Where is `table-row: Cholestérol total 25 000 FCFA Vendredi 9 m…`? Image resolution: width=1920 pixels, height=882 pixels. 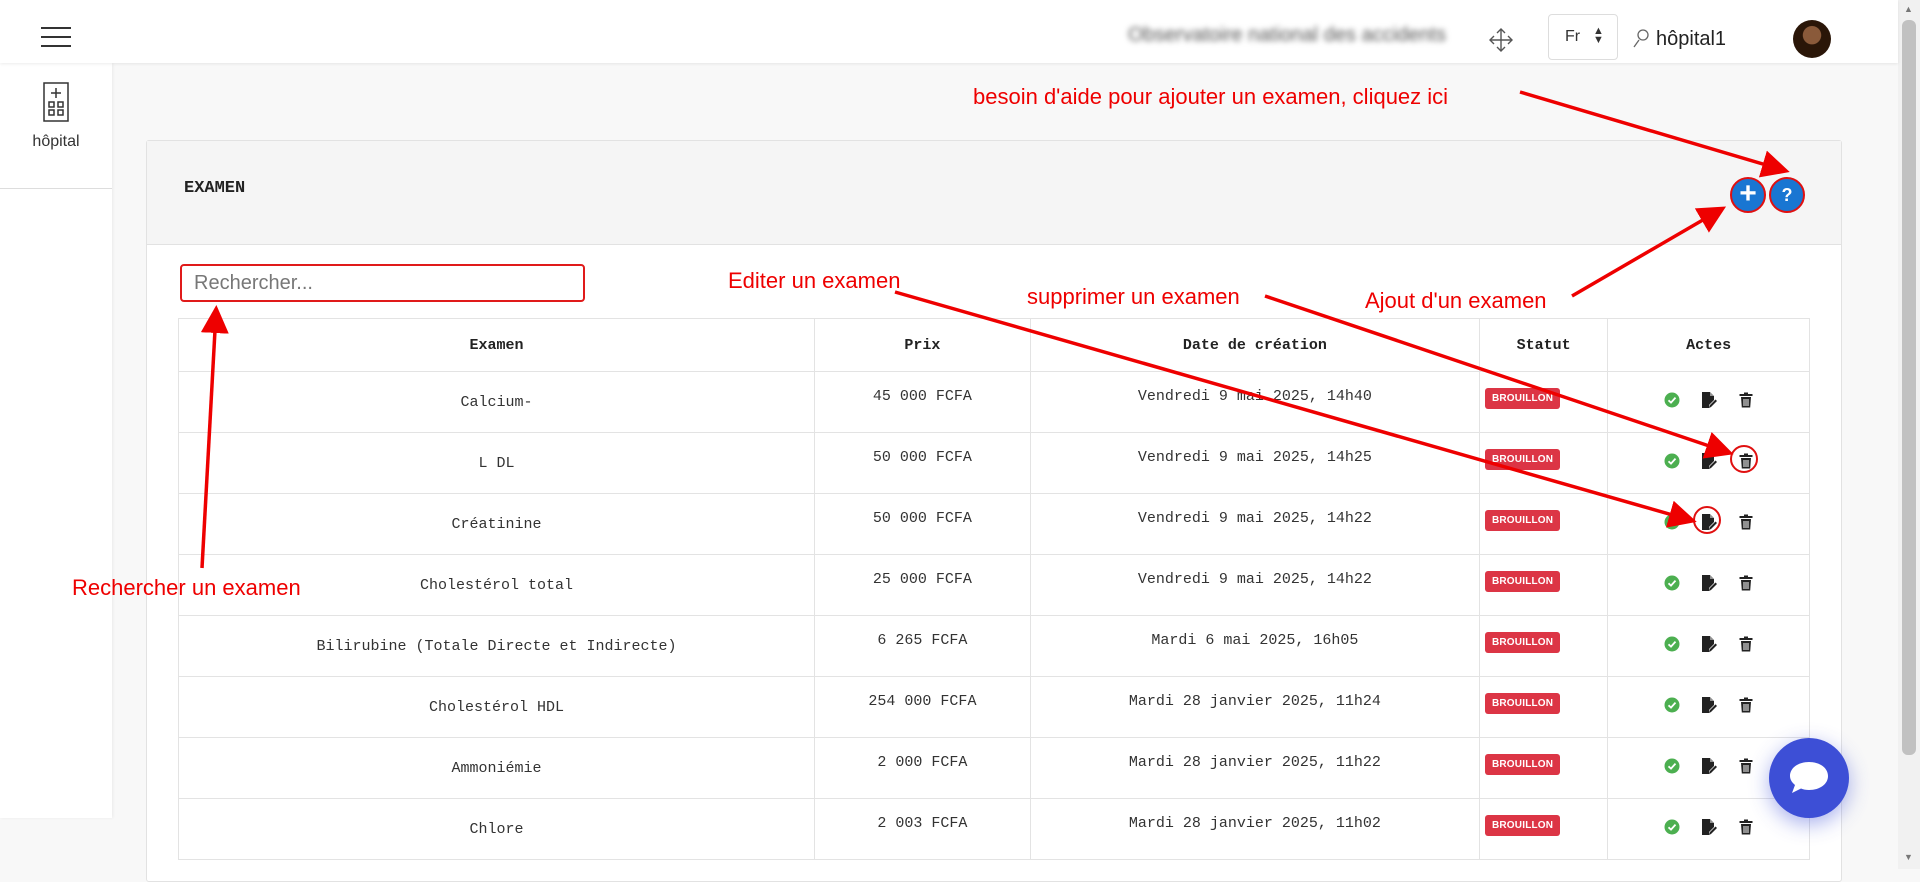 table-row: Cholestérol total 25 000 FCFA Vendredi 9 m… is located at coordinates (993, 585).